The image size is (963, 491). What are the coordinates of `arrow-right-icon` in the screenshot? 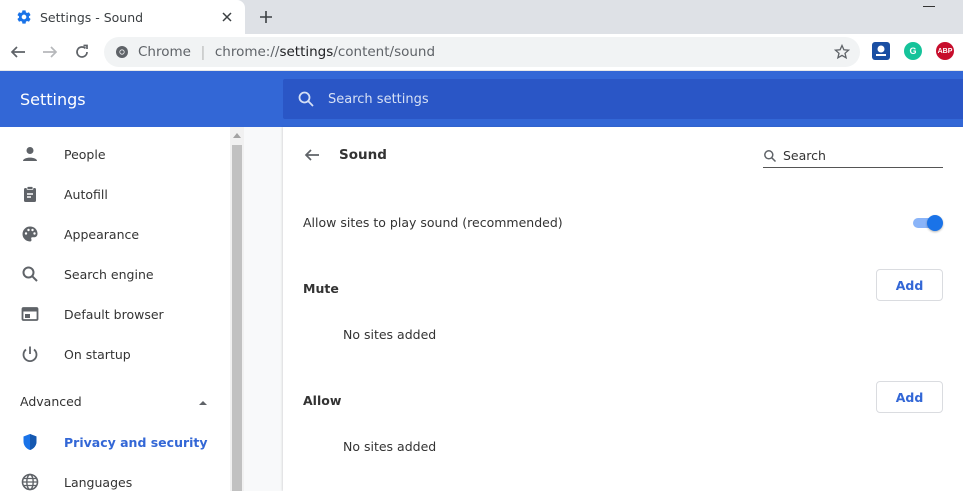 It's located at (50, 52).